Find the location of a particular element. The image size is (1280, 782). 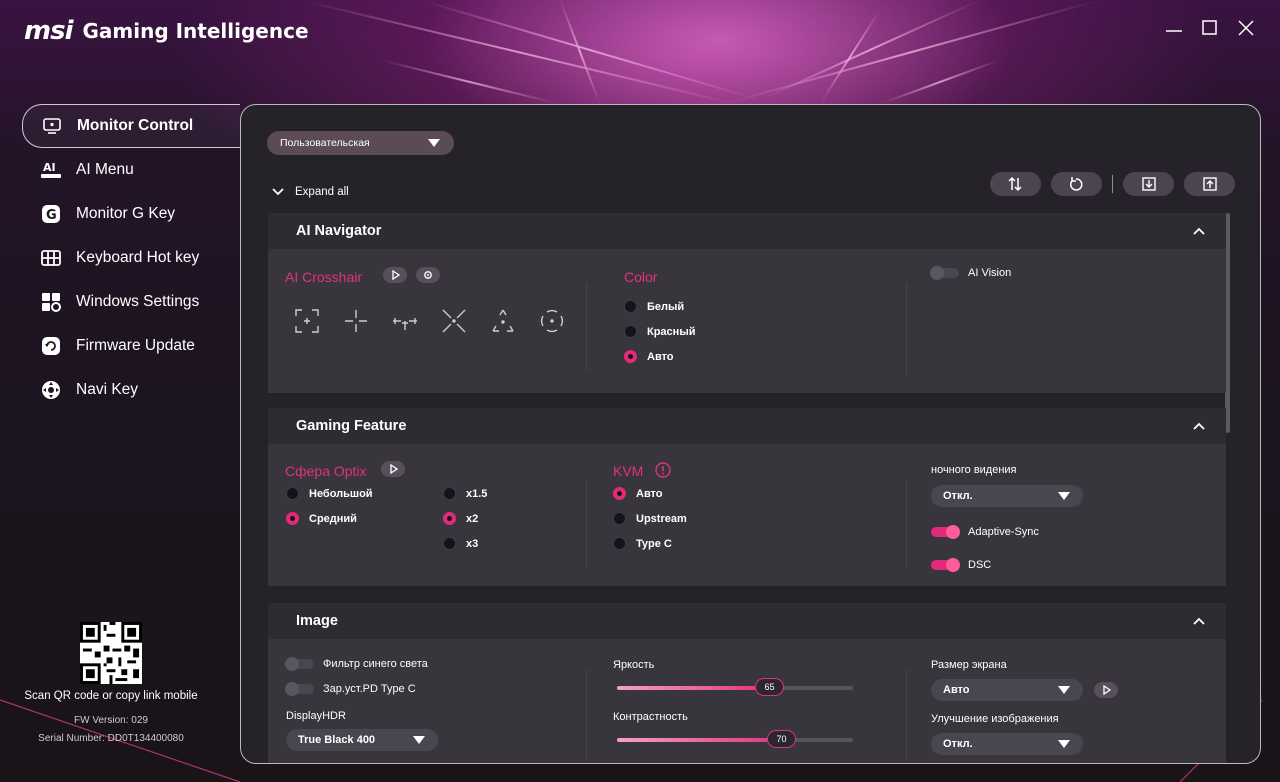

contrast-label: Контрастность is located at coordinates (650, 717).